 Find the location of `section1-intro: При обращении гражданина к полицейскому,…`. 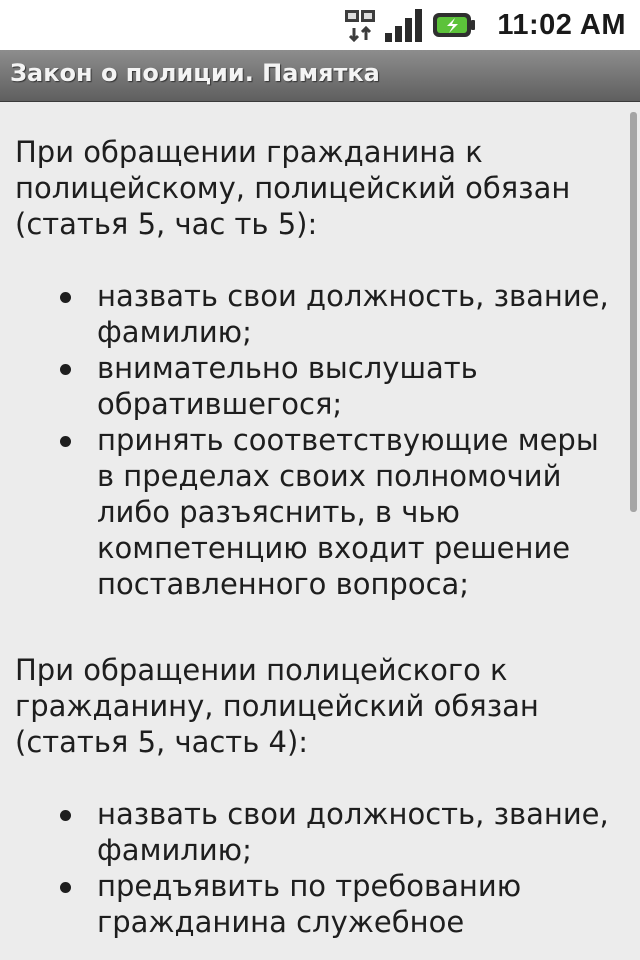

section1-intro: При обращении гражданина к полицейскому,… is located at coordinates (293, 188).